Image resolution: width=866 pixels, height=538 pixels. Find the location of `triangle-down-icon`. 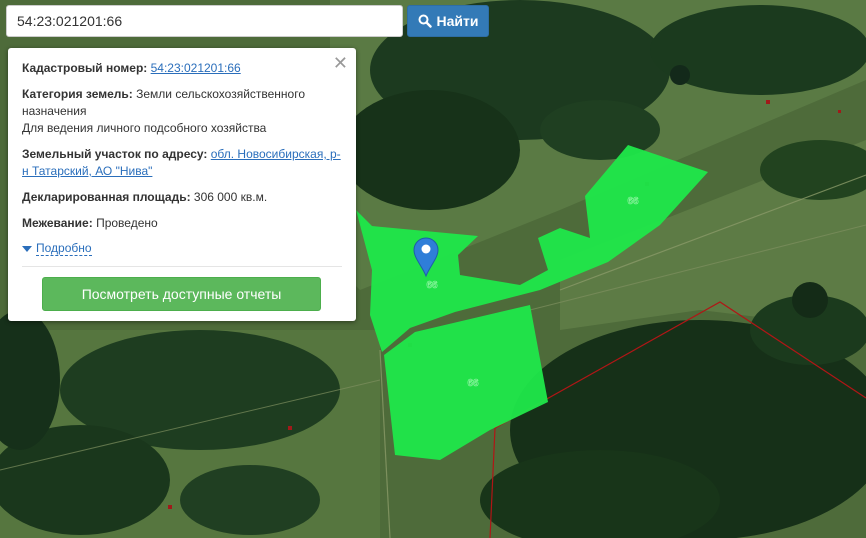

triangle-down-icon is located at coordinates (27, 248).